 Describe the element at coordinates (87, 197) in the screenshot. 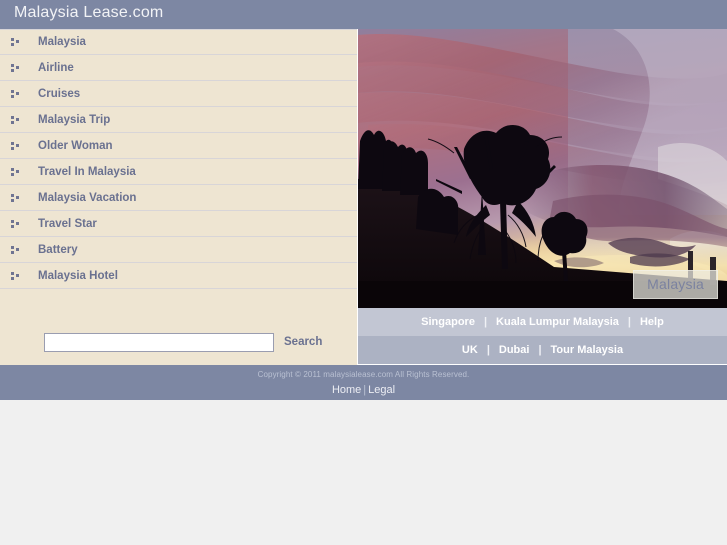

I see `sidebar-item-label: Malaysia Vacation` at that location.